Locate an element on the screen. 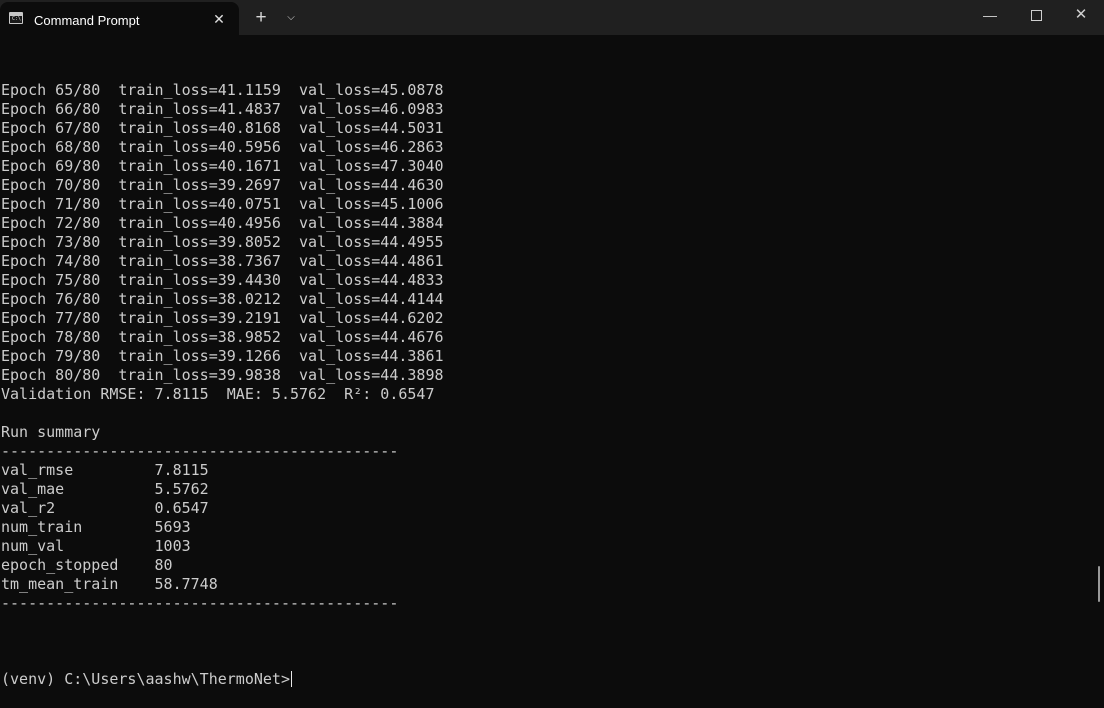  command-prompt-line: (venv) C:\Users\aashw\ThermoNet> is located at coordinates (546, 679).